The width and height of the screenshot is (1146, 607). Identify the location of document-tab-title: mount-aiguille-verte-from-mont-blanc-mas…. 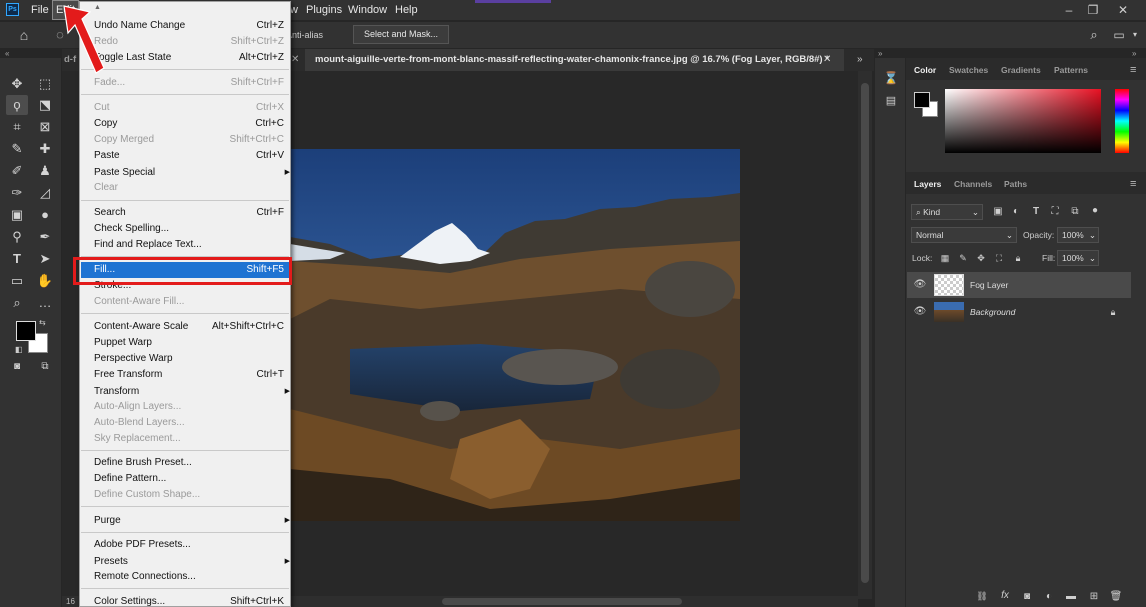
(572, 60).